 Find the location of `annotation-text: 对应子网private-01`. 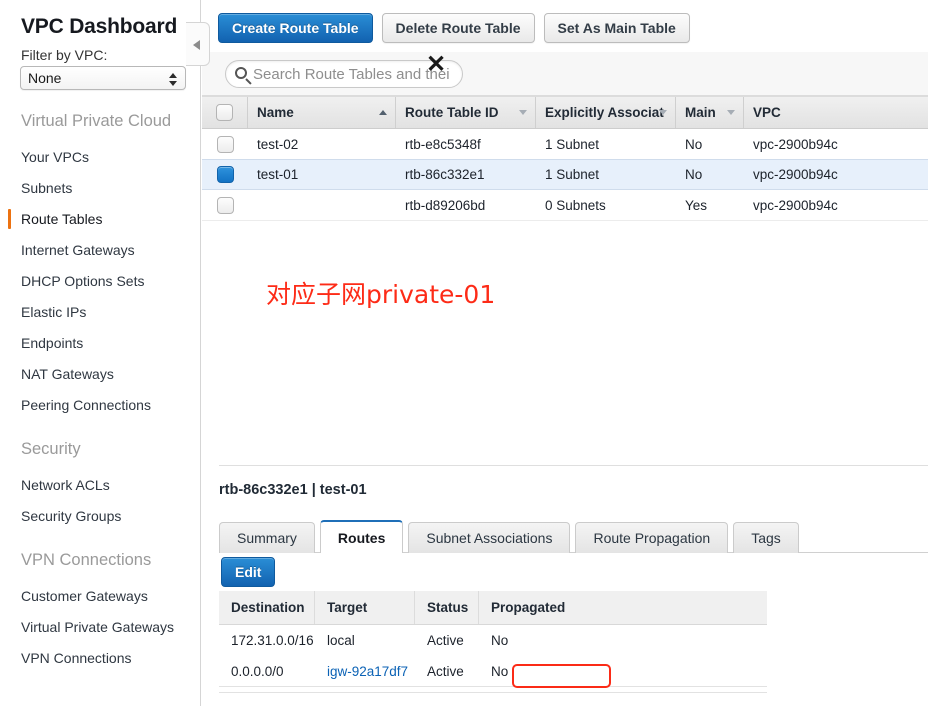

annotation-text: 对应子网private-01 is located at coordinates (381, 294).